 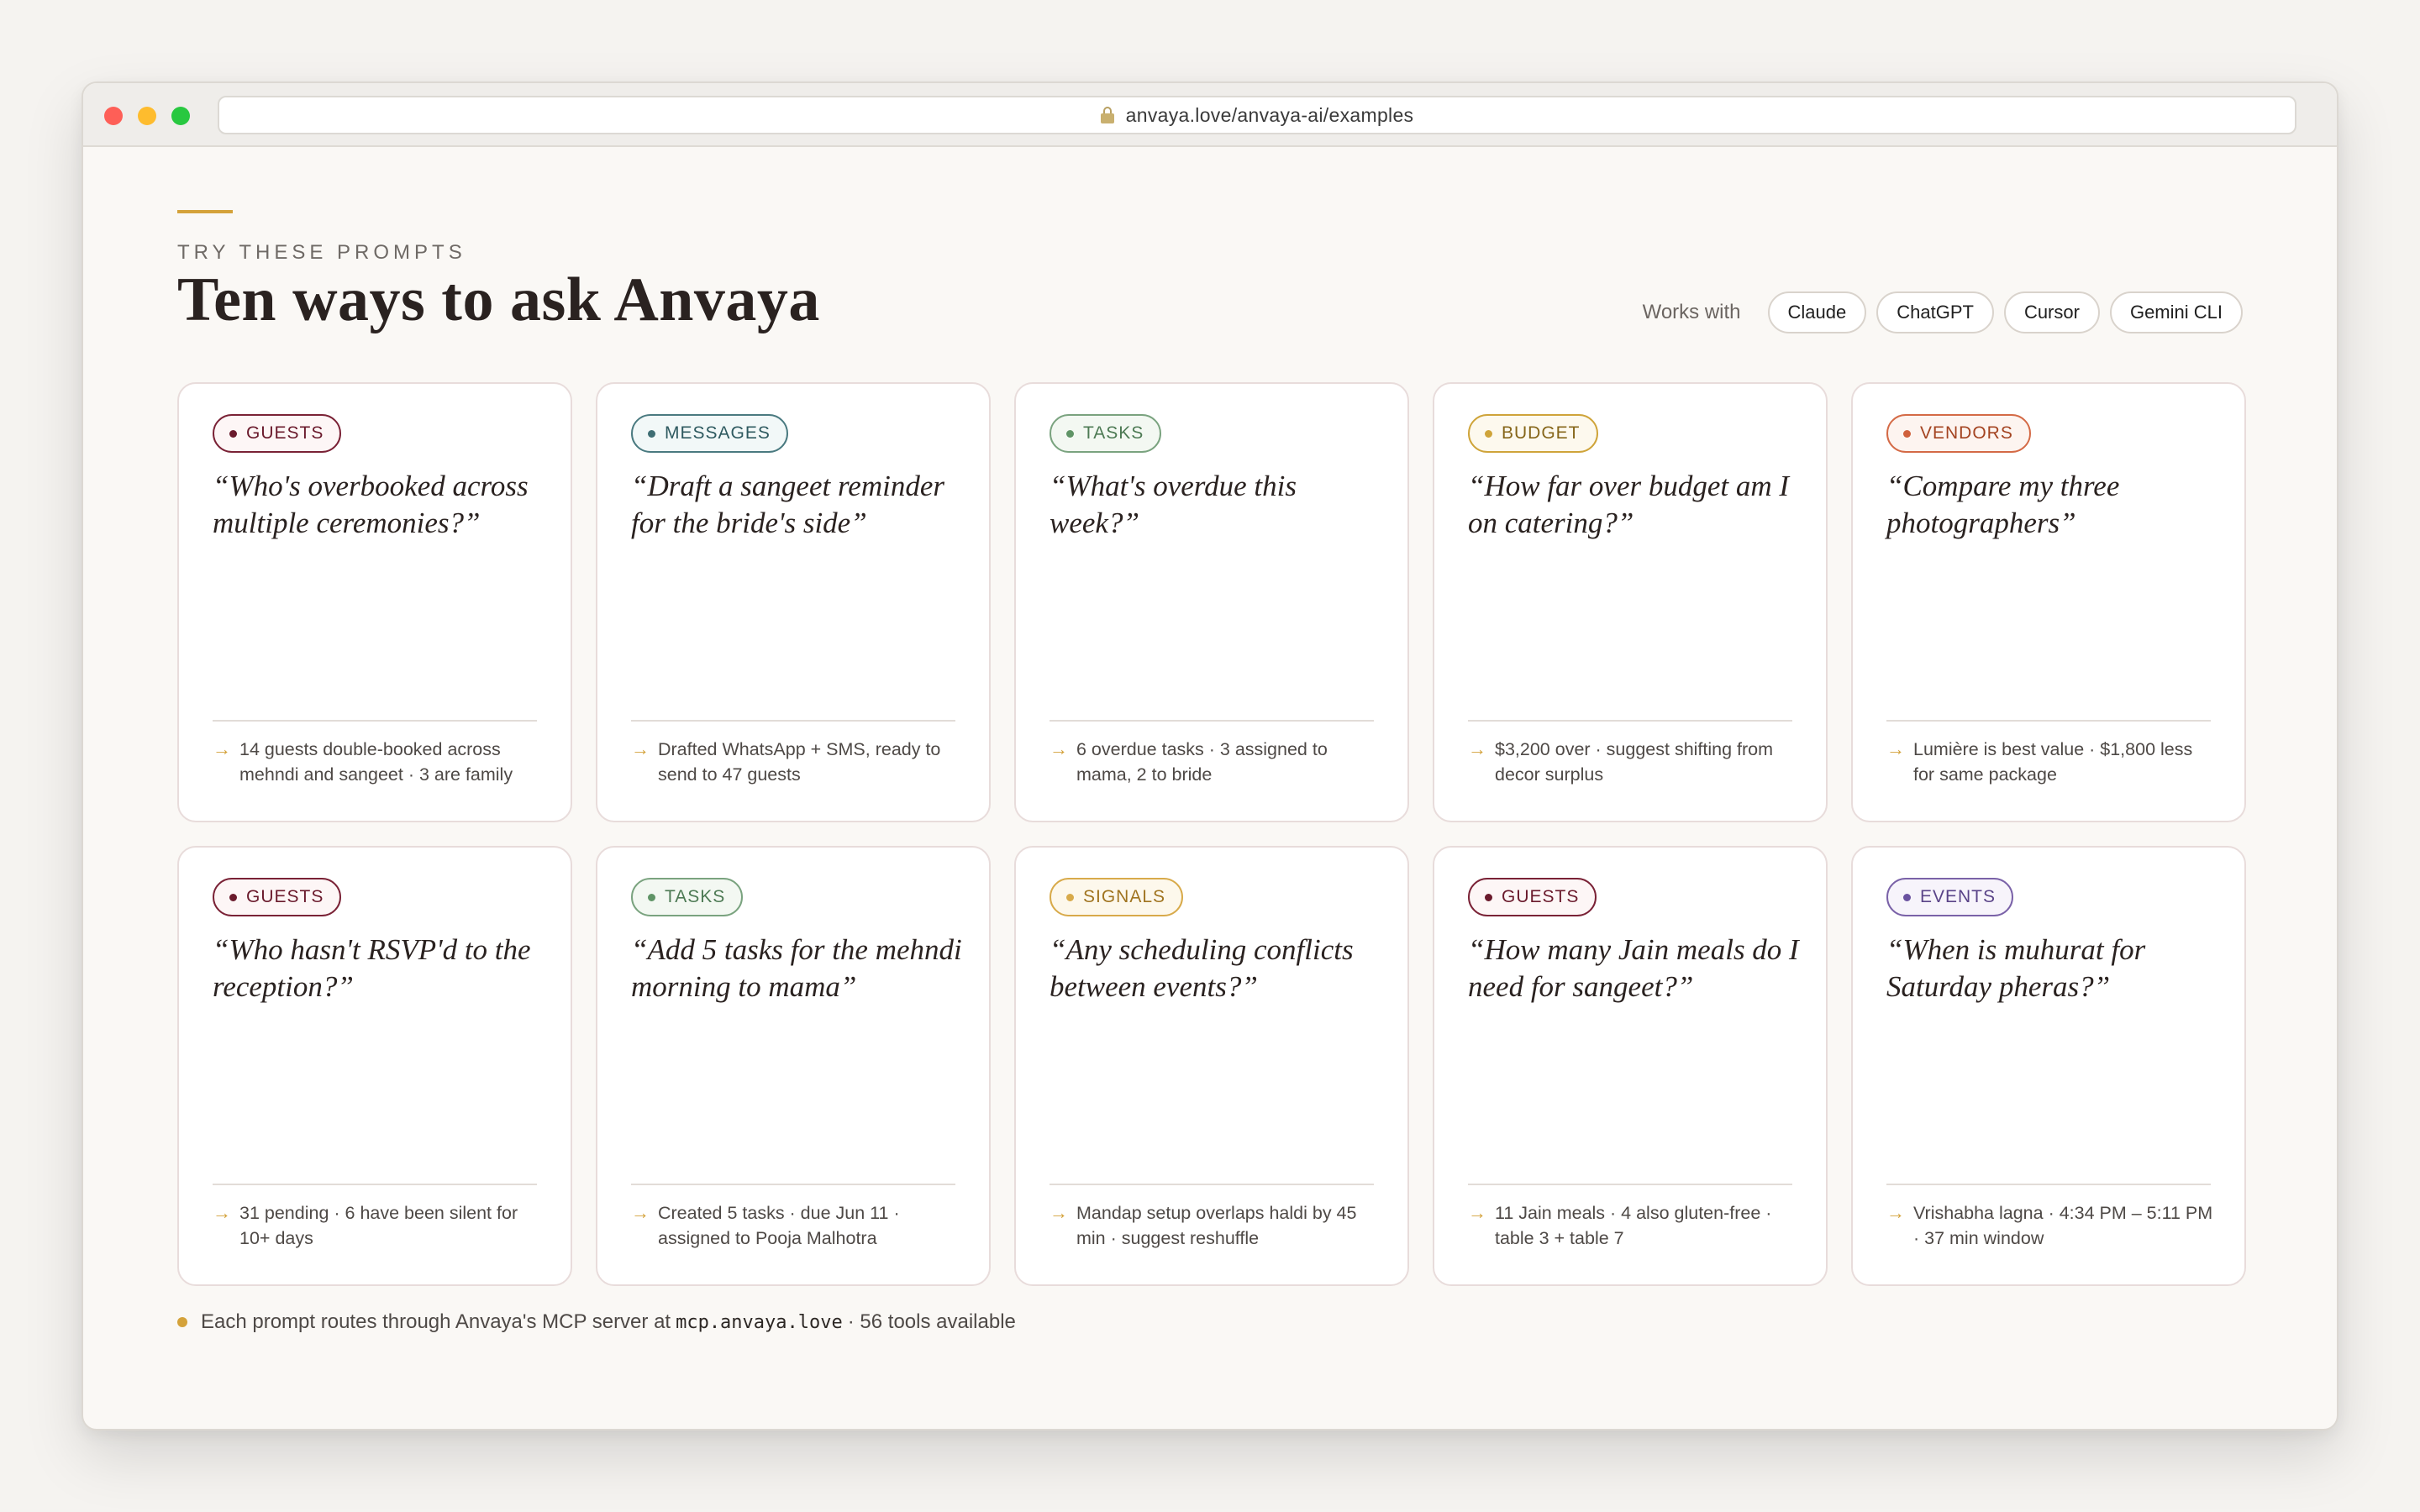 What do you see at coordinates (1173, 504) in the screenshot?
I see `prompt-text: “What's overdue this week?”` at bounding box center [1173, 504].